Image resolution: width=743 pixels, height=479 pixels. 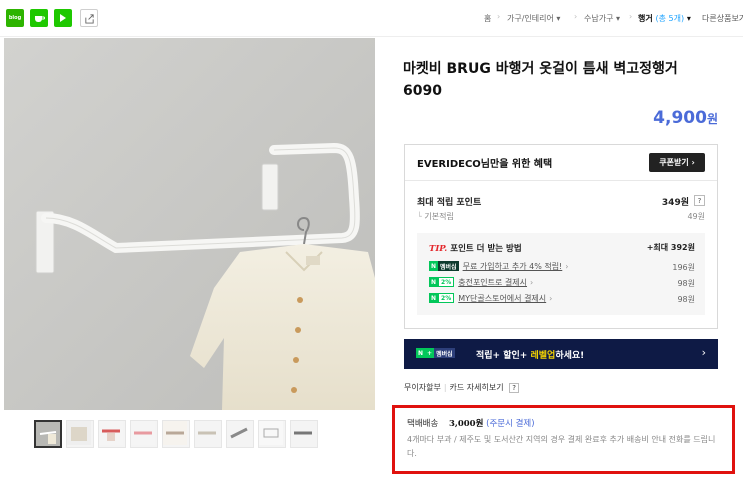 I want to click on tip-max-points: +최대 392원, so click(x=670, y=247).